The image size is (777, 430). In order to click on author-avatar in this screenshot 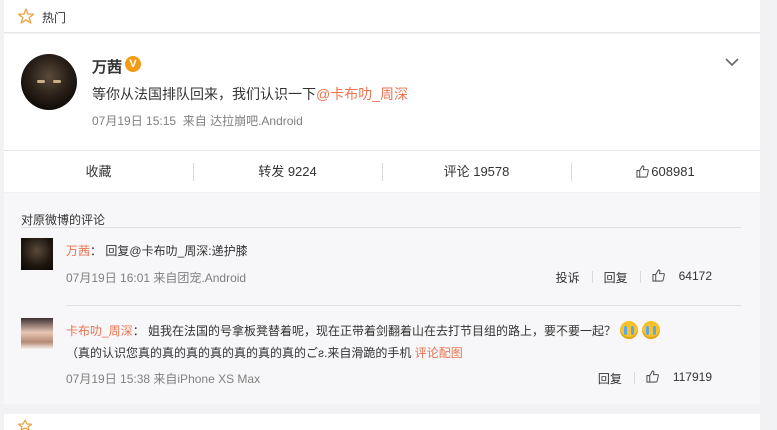, I will do `click(49, 82)`.